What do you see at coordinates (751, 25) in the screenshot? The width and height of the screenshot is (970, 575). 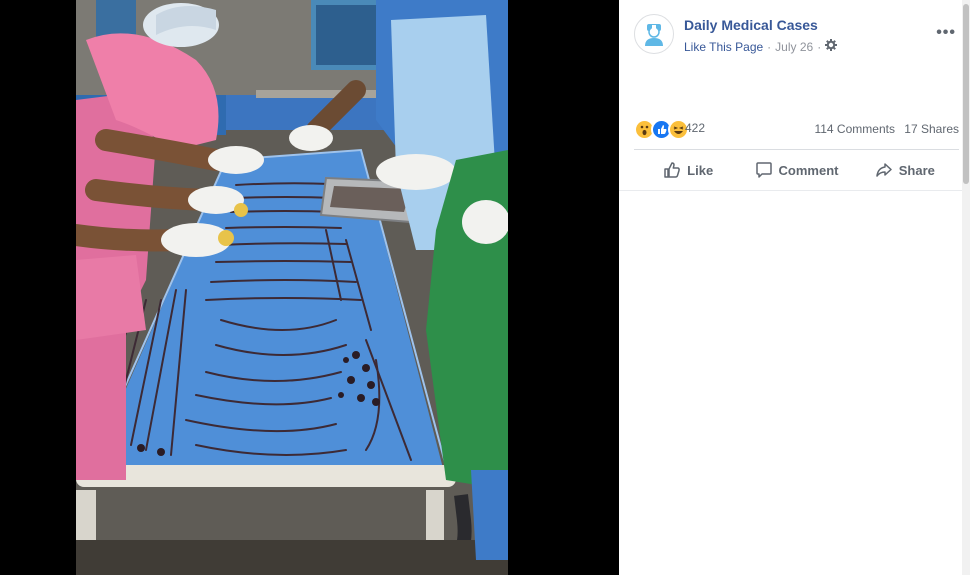 I see `page-name-link: Daily Medical Cases` at bounding box center [751, 25].